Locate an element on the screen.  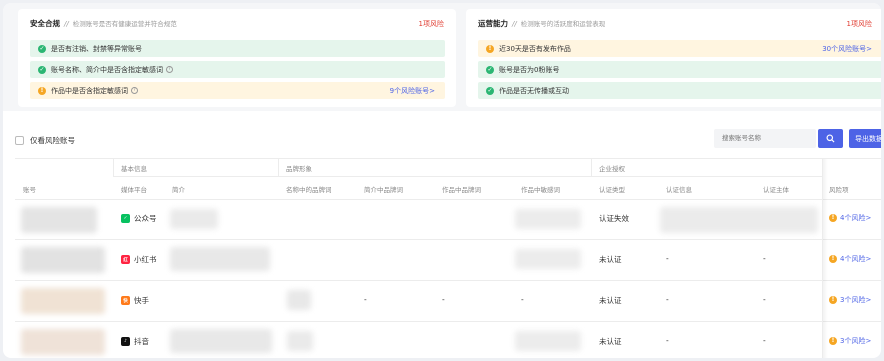
check-row-label: 账号是否为0粉账号 is located at coordinates (529, 69).